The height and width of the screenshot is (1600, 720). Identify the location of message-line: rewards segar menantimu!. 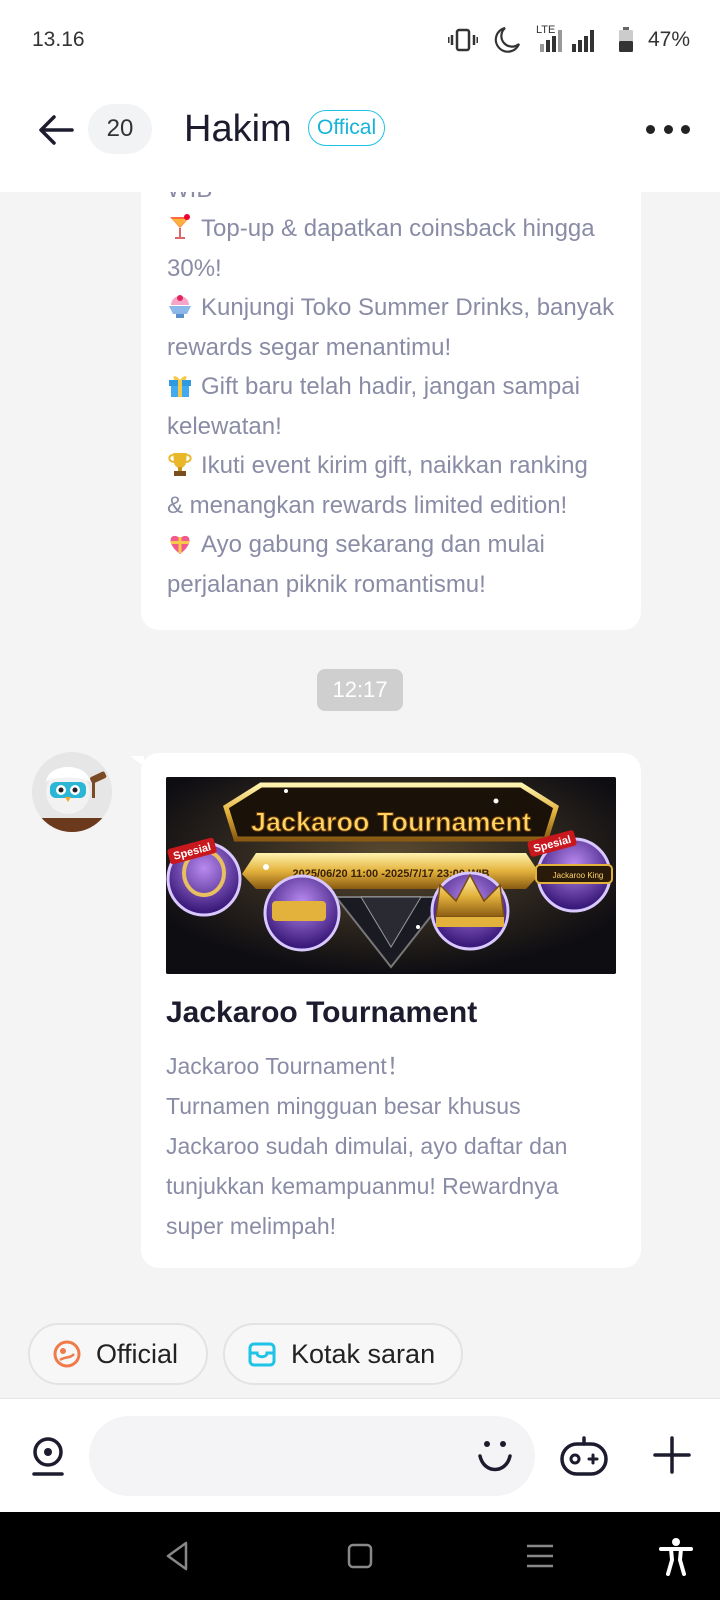
(309, 348).